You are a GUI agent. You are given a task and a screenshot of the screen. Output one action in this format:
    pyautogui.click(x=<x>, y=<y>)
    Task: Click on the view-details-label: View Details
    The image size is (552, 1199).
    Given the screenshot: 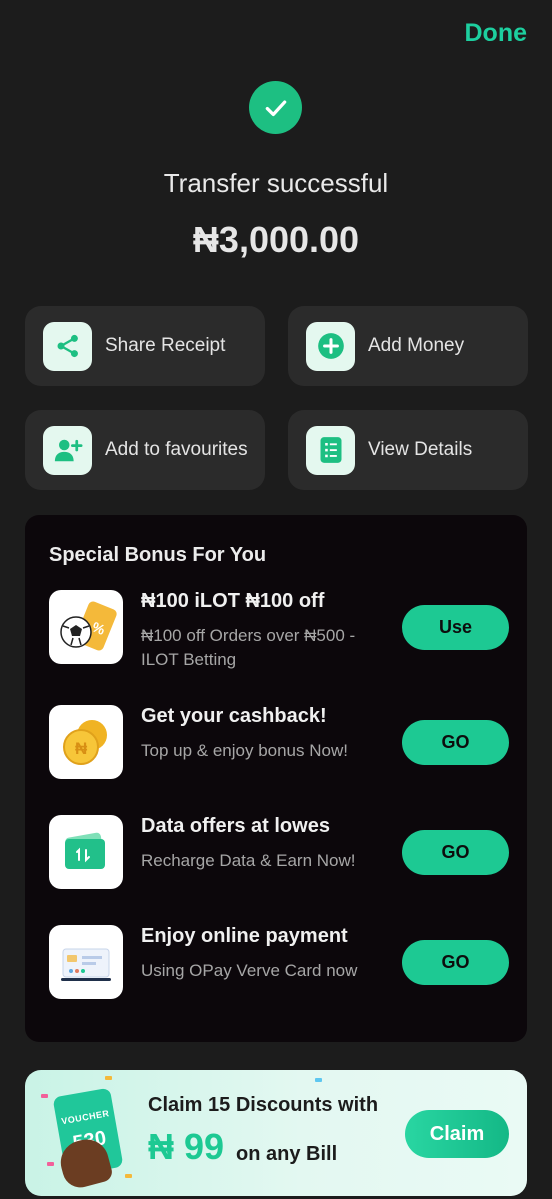 What is the action you would take?
    pyautogui.click(x=420, y=449)
    